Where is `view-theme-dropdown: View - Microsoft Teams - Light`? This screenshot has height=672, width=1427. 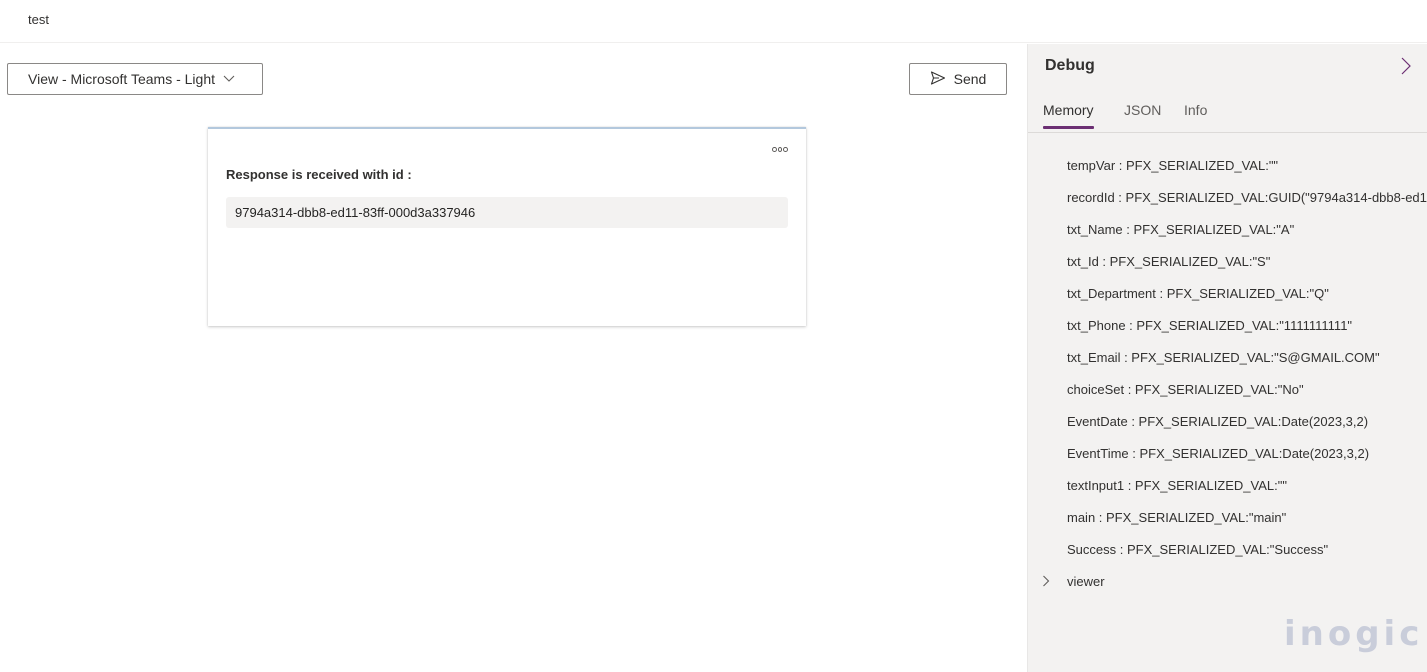
view-theme-dropdown: View - Microsoft Teams - Light is located at coordinates (135, 79).